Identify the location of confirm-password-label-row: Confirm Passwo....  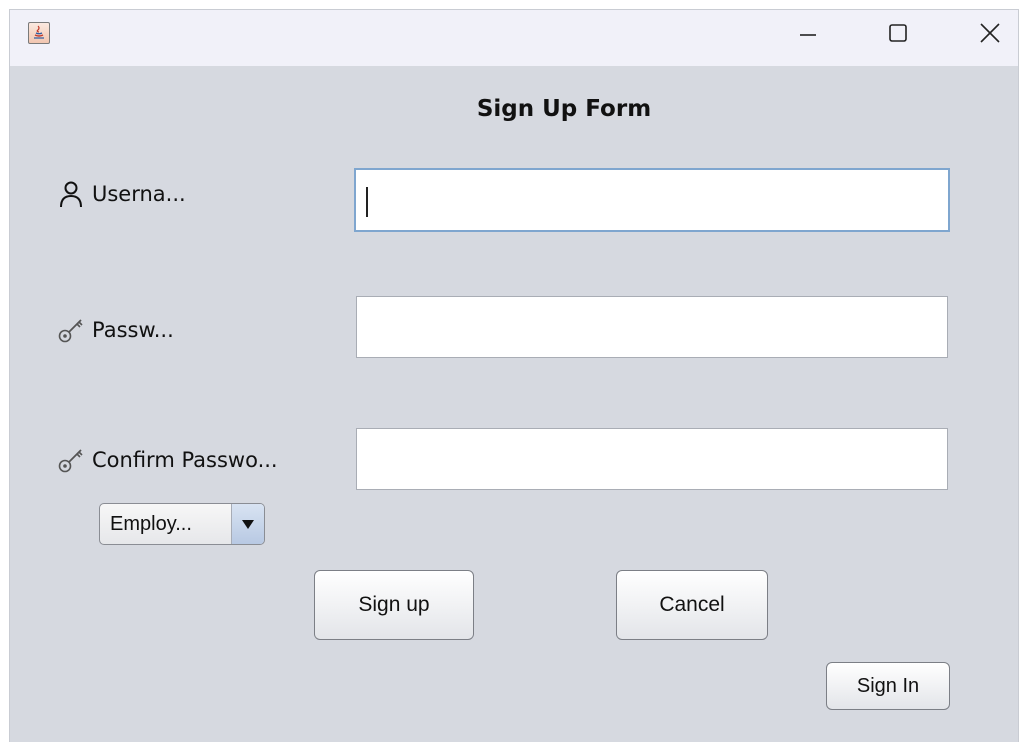
(166, 460).